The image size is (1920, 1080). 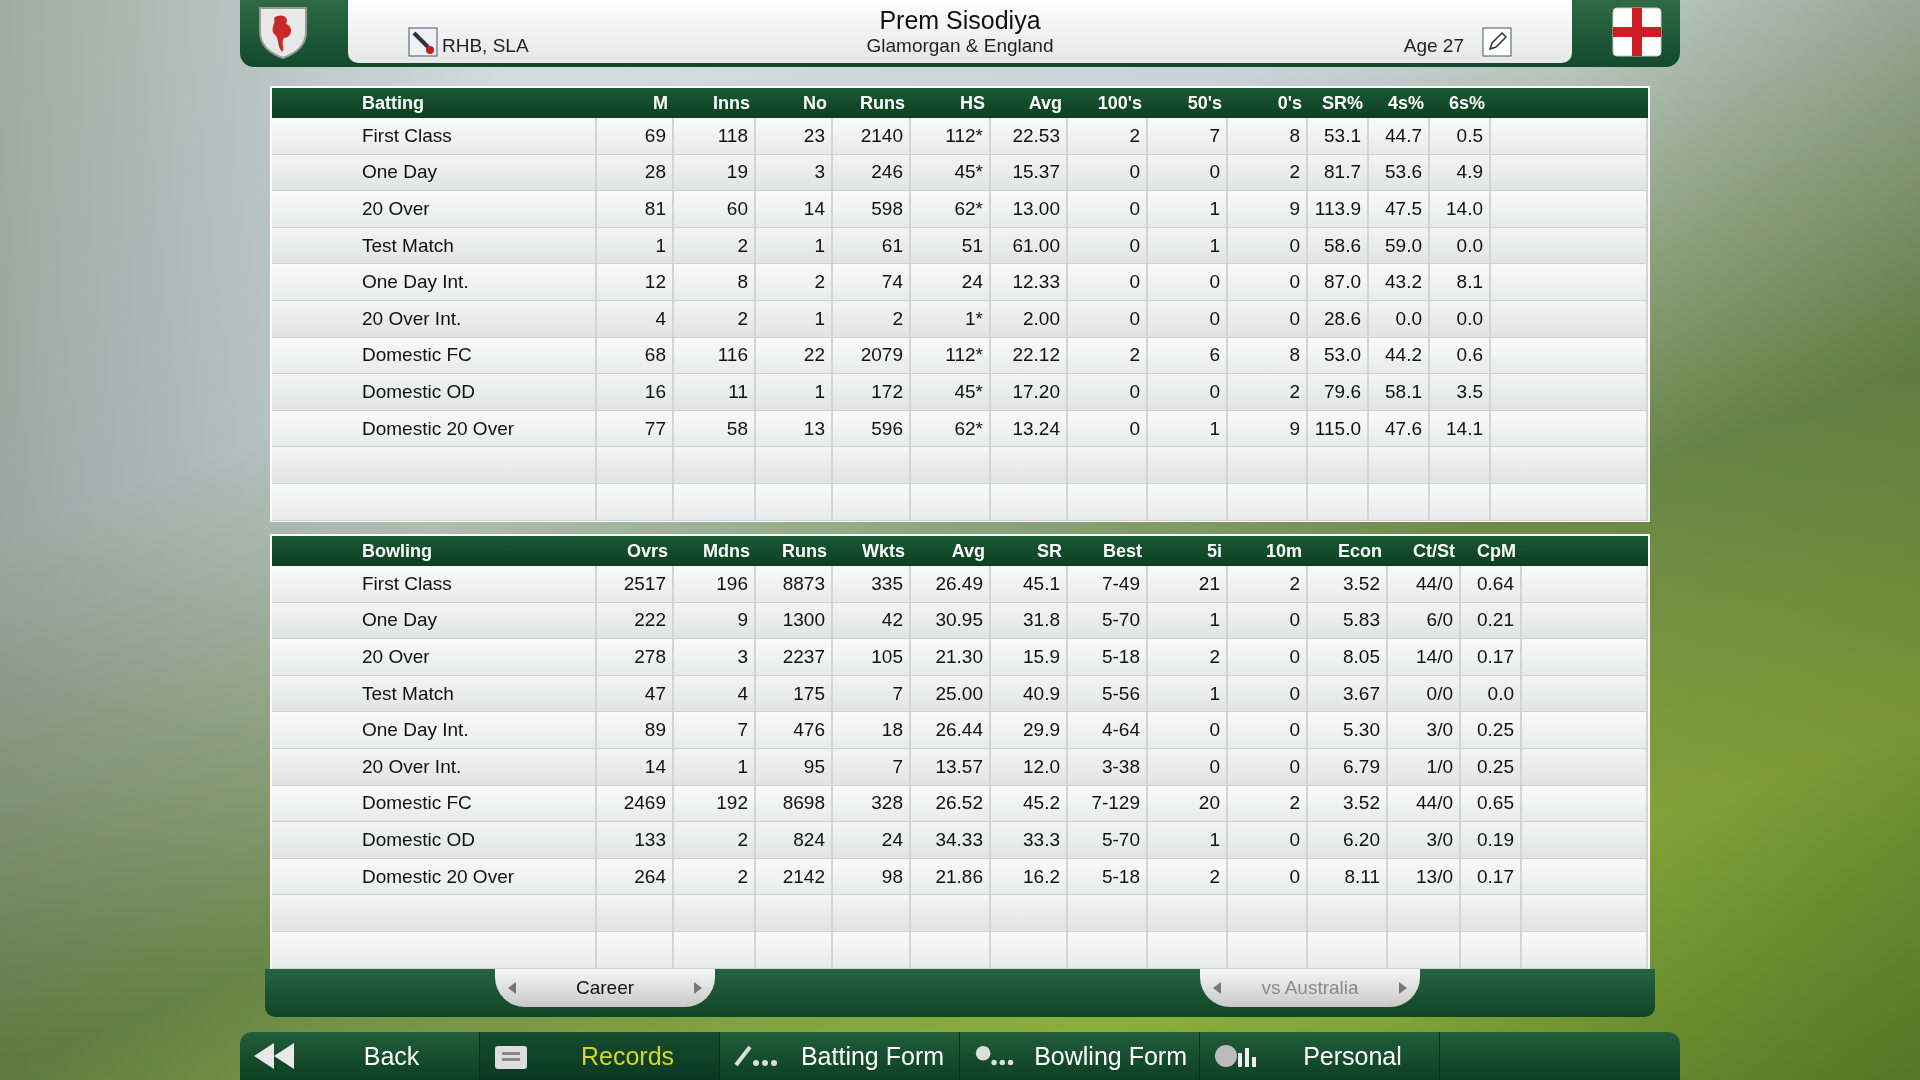 What do you see at coordinates (1029, 657) in the screenshot?
I see `table-cell: 15.9` at bounding box center [1029, 657].